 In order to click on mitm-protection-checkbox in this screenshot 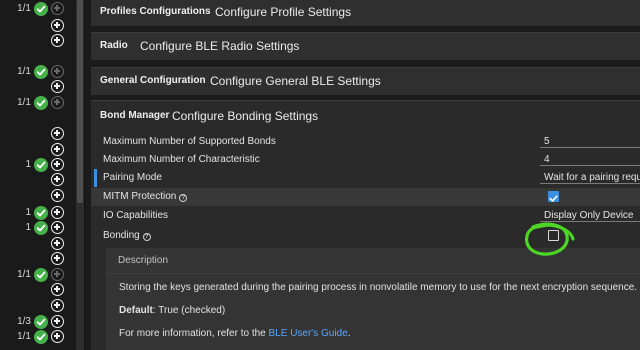, I will do `click(553, 196)`.